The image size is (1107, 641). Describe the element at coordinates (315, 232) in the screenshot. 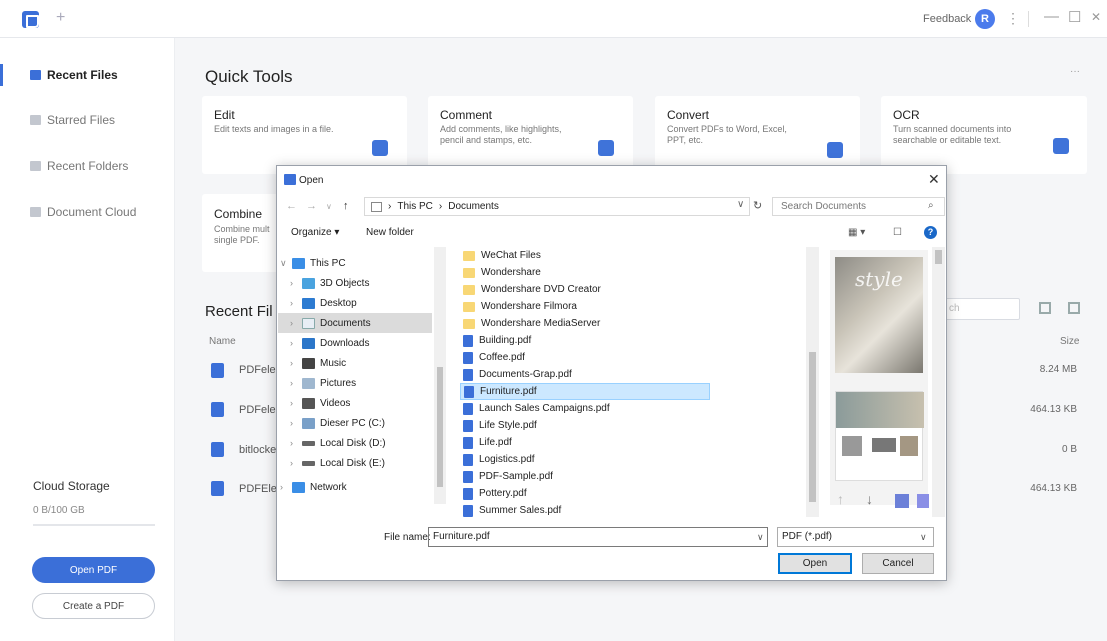

I see `organize-menu: Organize ▾` at that location.